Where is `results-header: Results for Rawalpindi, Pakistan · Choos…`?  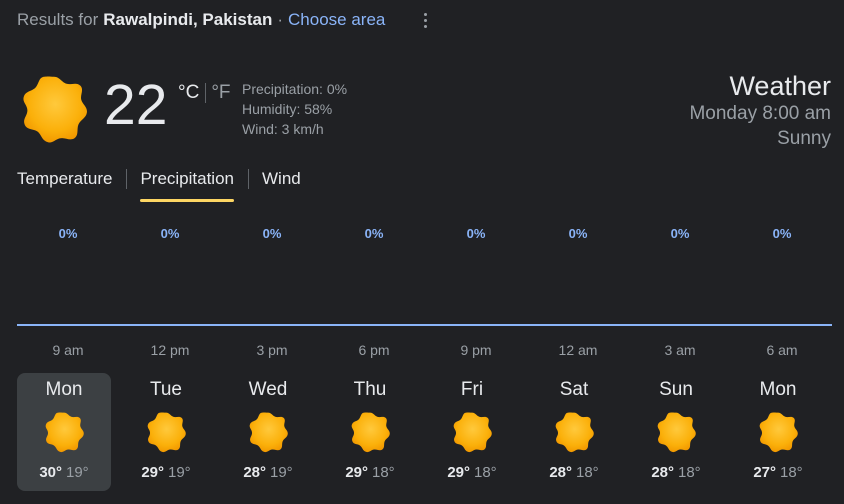 results-header: Results for Rawalpindi, Pakistan · Choos… is located at coordinates (201, 20).